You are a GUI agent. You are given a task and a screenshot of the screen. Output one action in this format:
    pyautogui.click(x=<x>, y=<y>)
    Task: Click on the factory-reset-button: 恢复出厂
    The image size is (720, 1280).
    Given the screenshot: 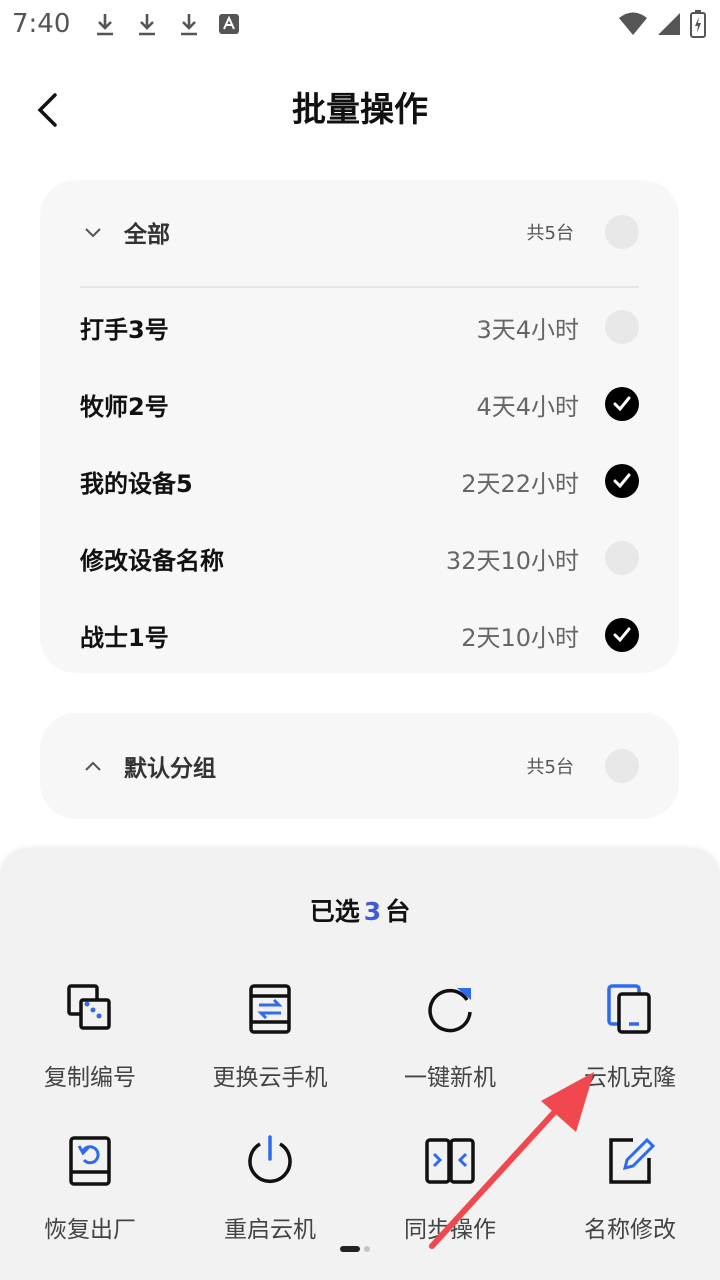 What is the action you would take?
    pyautogui.click(x=90, y=1194)
    